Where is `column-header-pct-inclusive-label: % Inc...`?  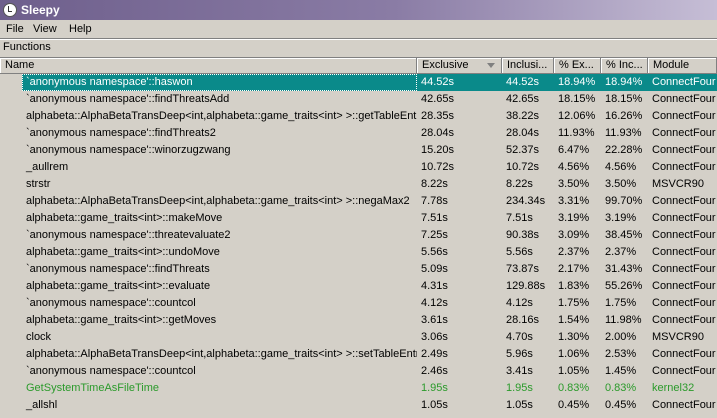
column-header-pct-inclusive-label: % Inc... is located at coordinates (624, 65).